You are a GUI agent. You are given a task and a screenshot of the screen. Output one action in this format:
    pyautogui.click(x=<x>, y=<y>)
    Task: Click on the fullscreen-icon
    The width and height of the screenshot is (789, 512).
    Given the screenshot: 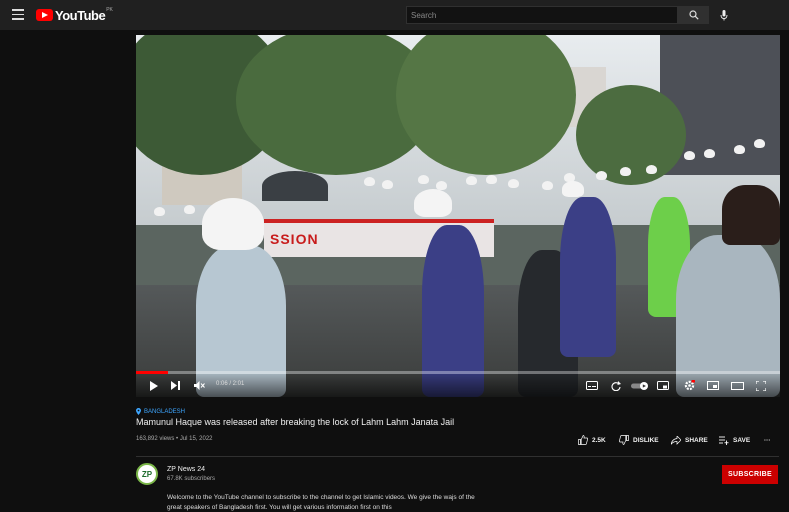 What is the action you would take?
    pyautogui.click(x=761, y=385)
    